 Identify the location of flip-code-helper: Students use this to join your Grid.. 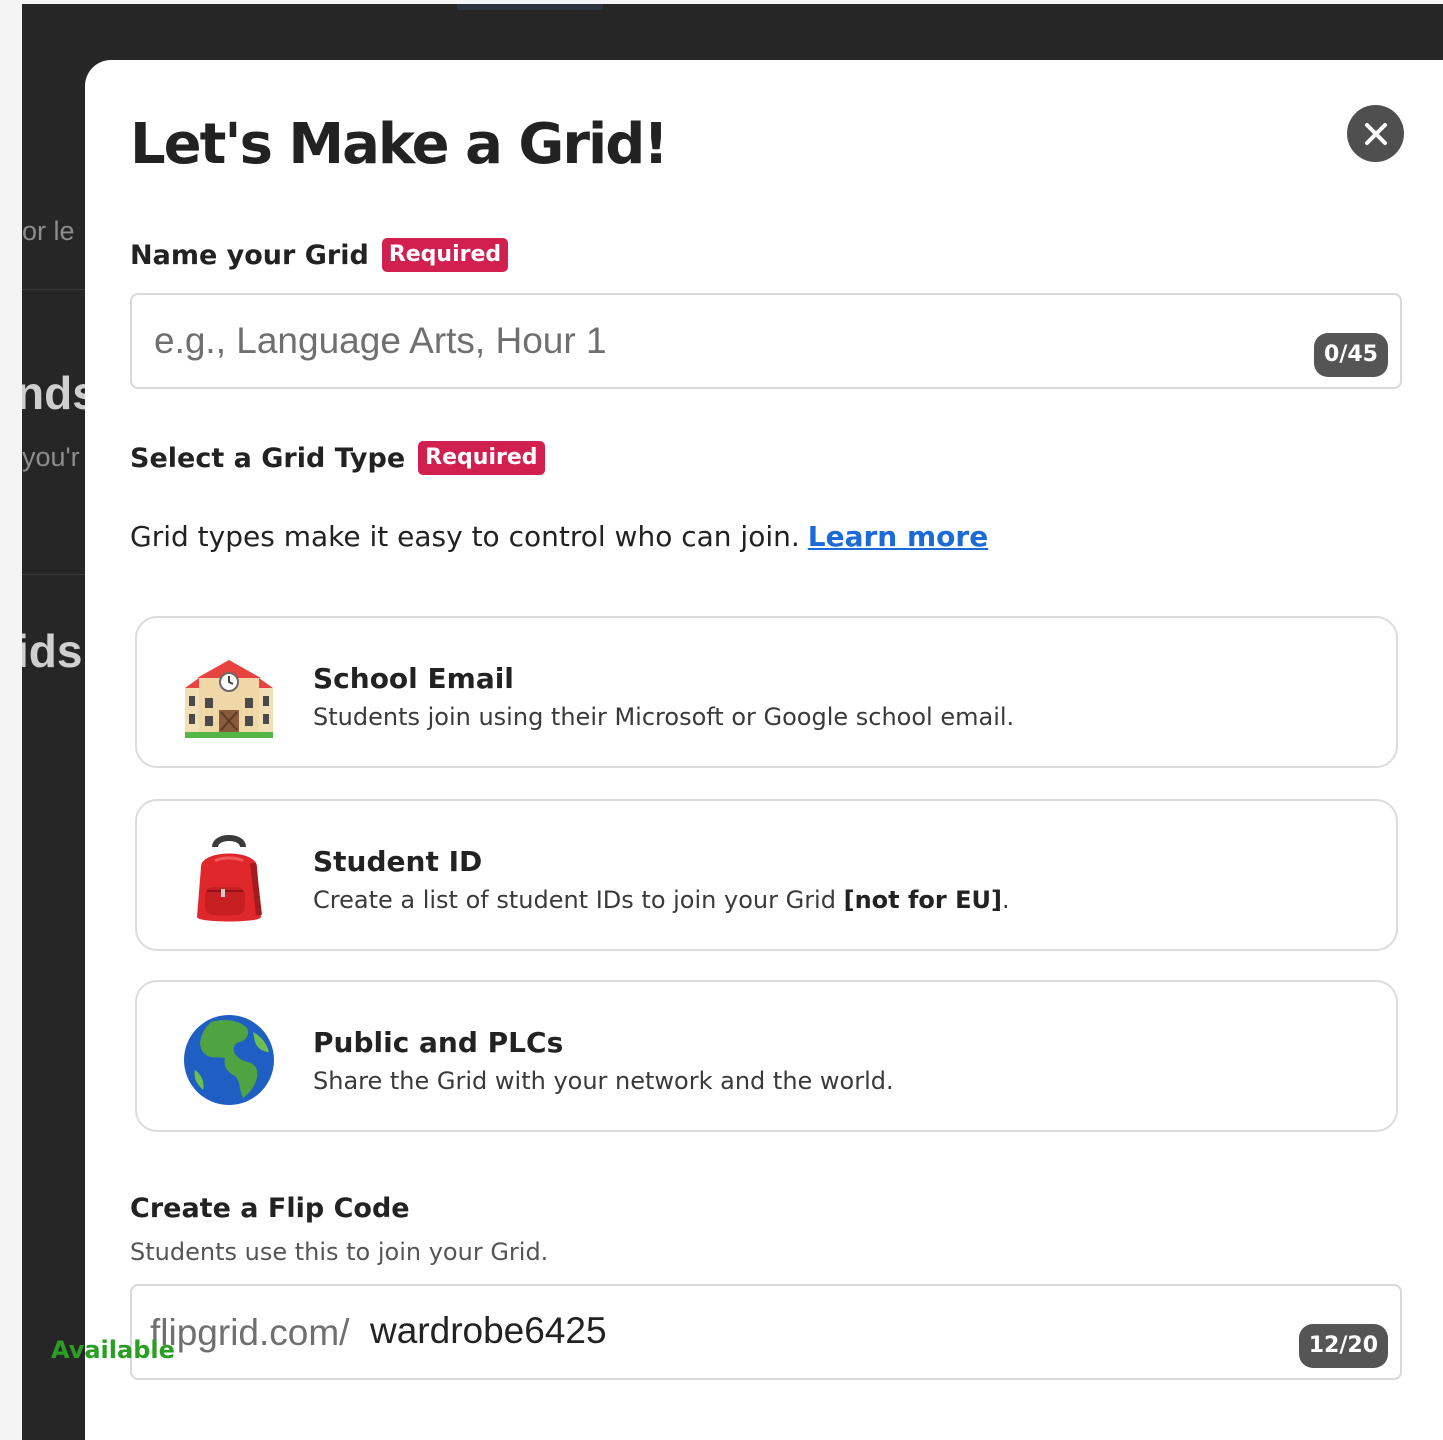
(339, 1252).